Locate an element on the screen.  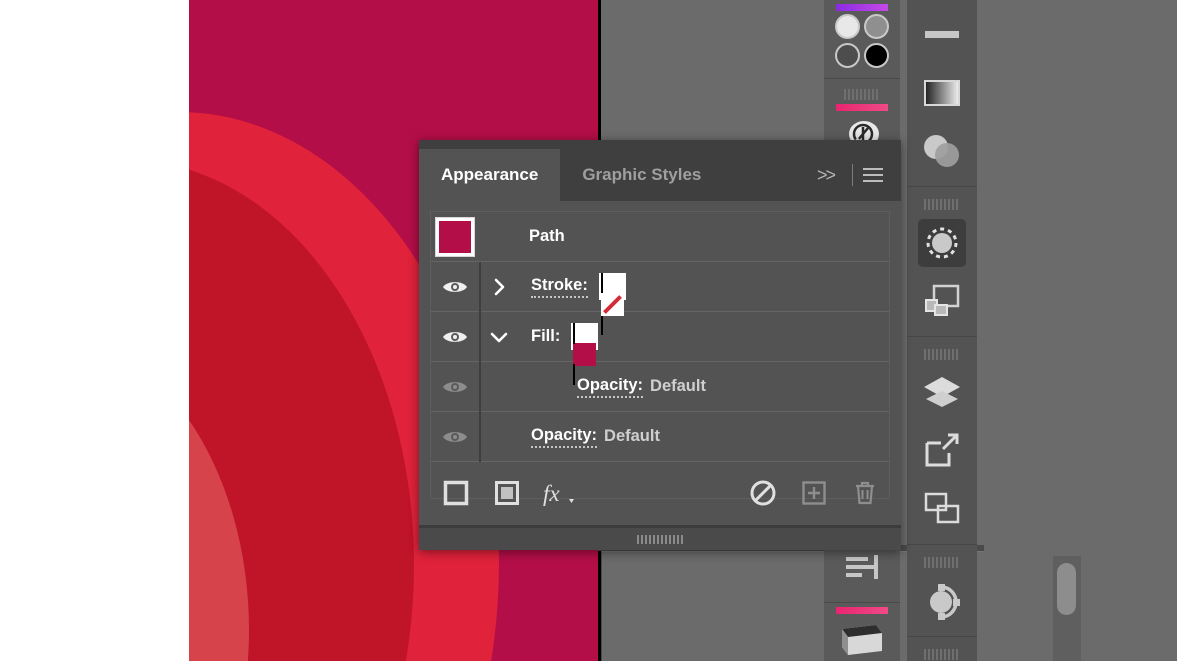
collapse-to-icons-button: >> is located at coordinates (825, 175).